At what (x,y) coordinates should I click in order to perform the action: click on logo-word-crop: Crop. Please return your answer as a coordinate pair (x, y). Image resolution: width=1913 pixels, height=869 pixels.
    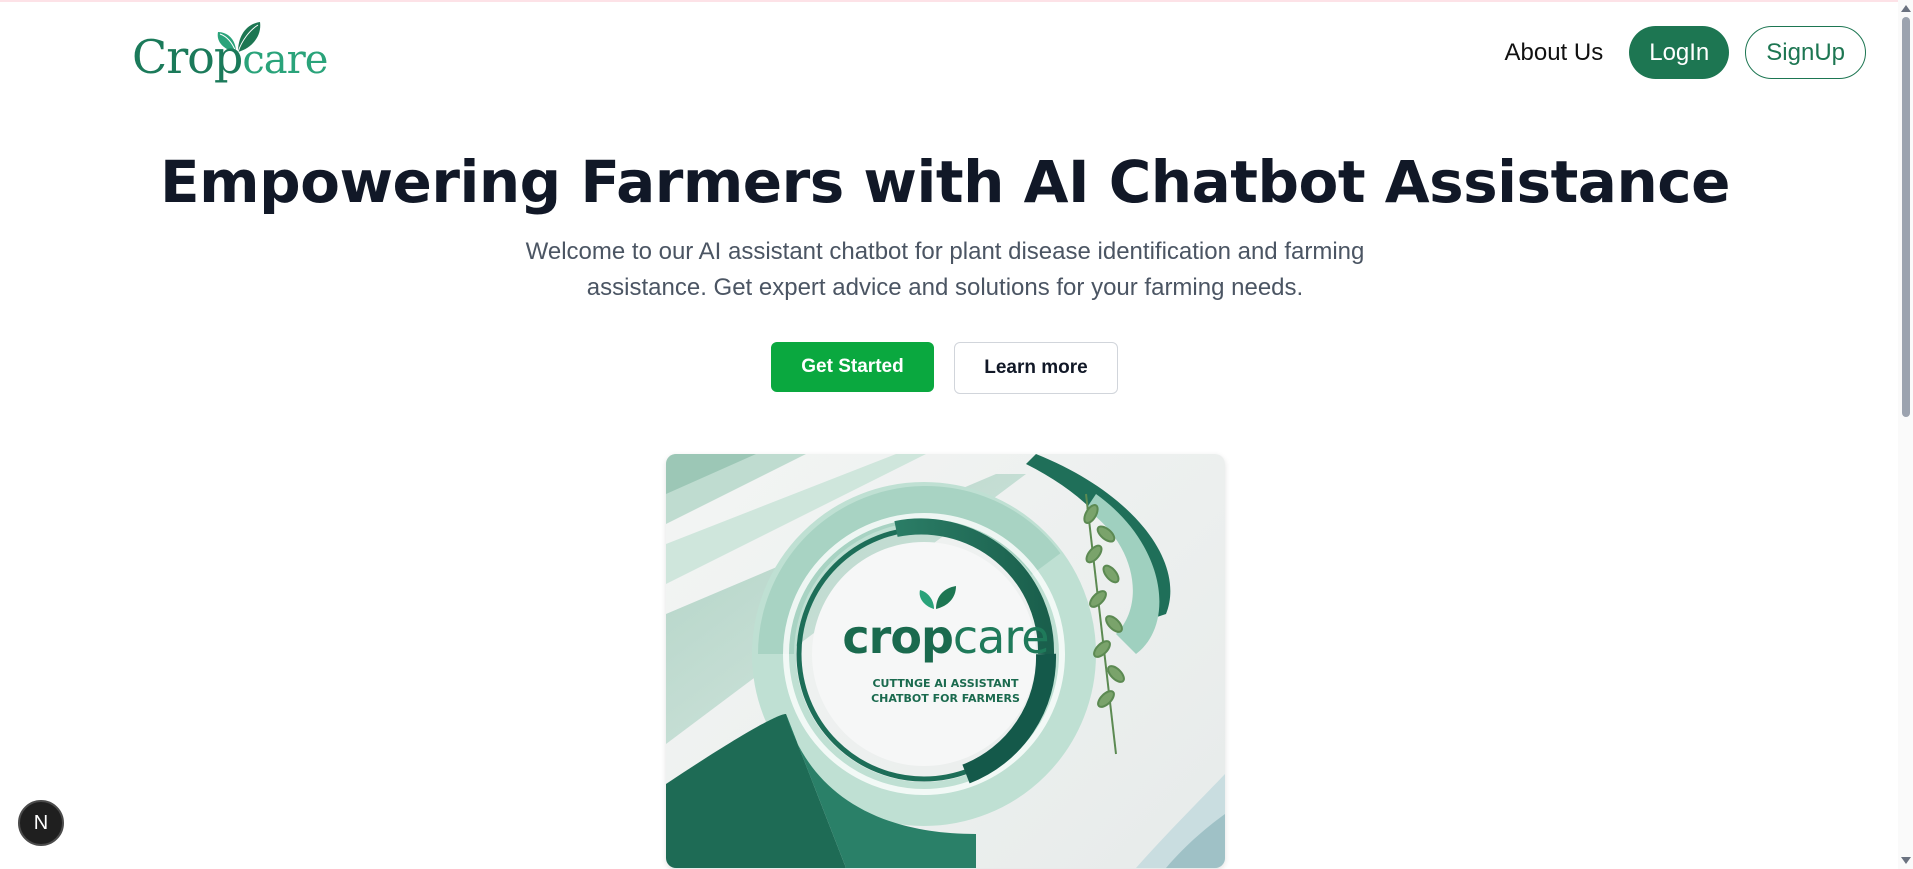
    Looking at the image, I should click on (187, 57).